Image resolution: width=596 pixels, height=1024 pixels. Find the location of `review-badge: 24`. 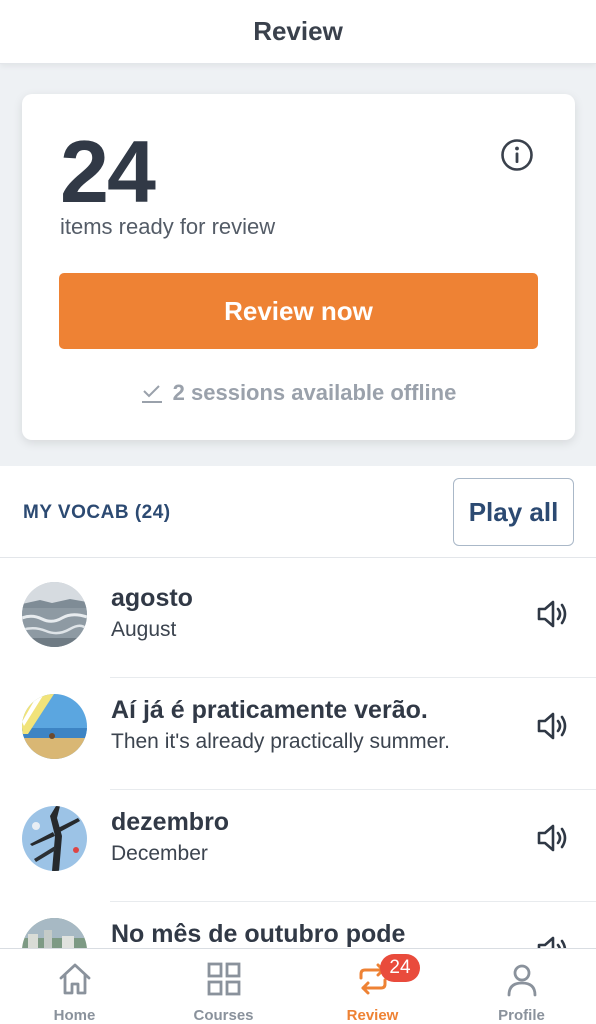

review-badge: 24 is located at coordinates (400, 968).